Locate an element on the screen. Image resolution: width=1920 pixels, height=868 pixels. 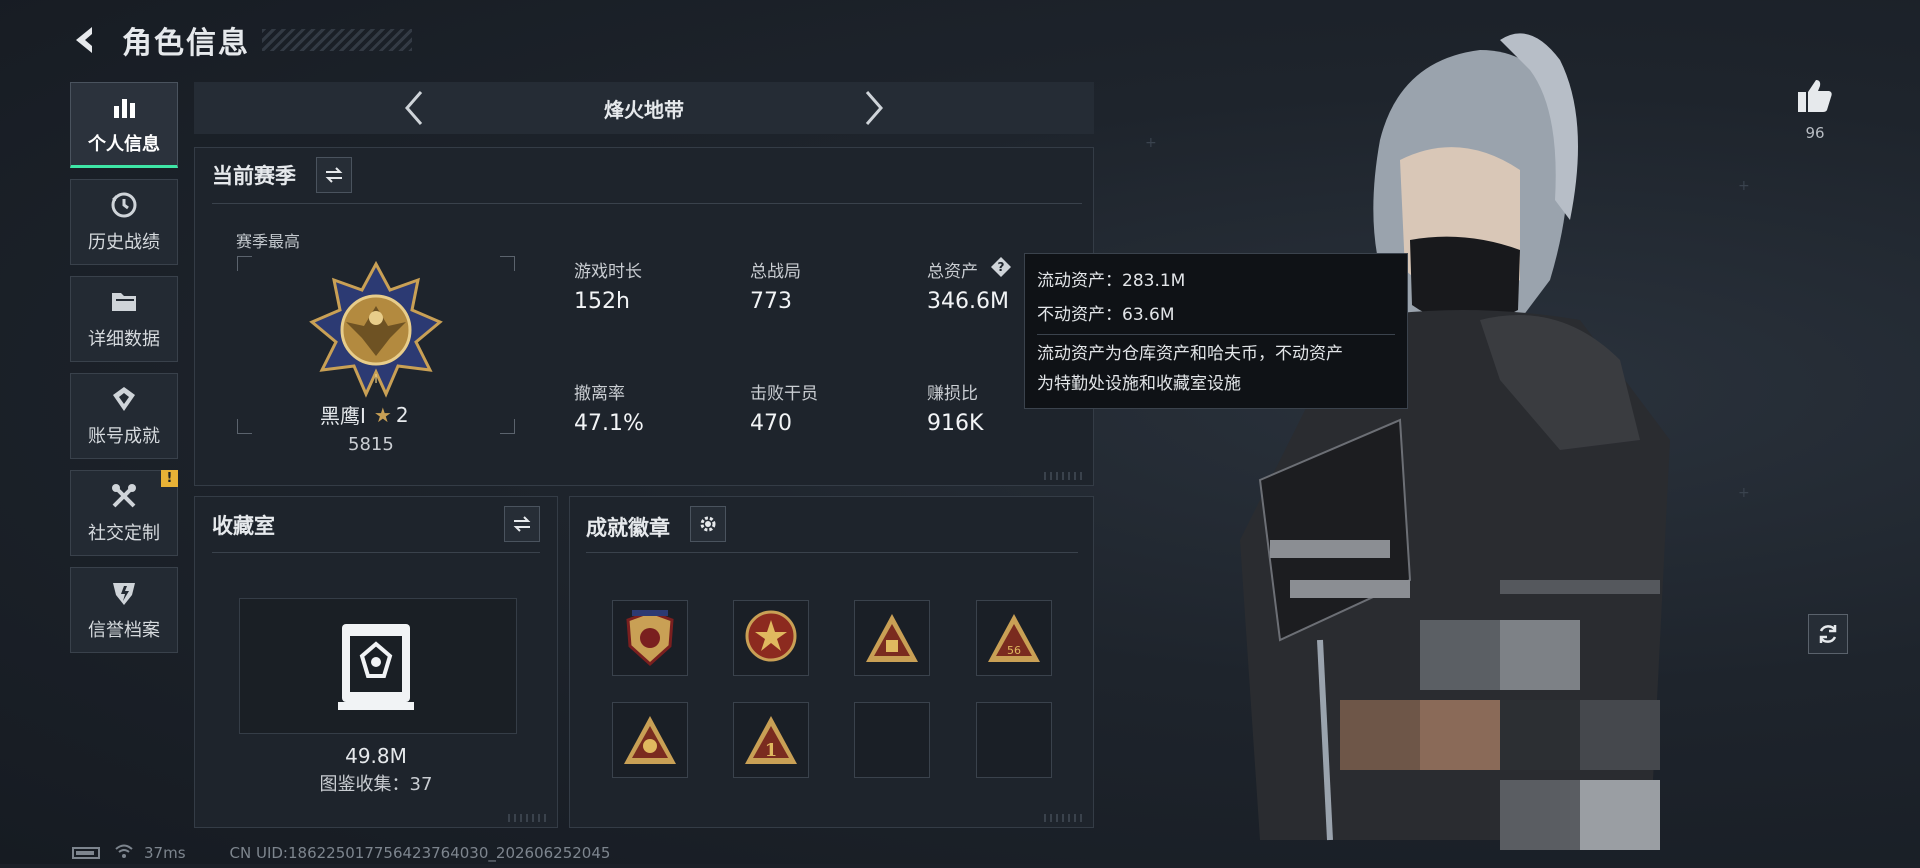
stat-value: 346.6M is located at coordinates (968, 301).